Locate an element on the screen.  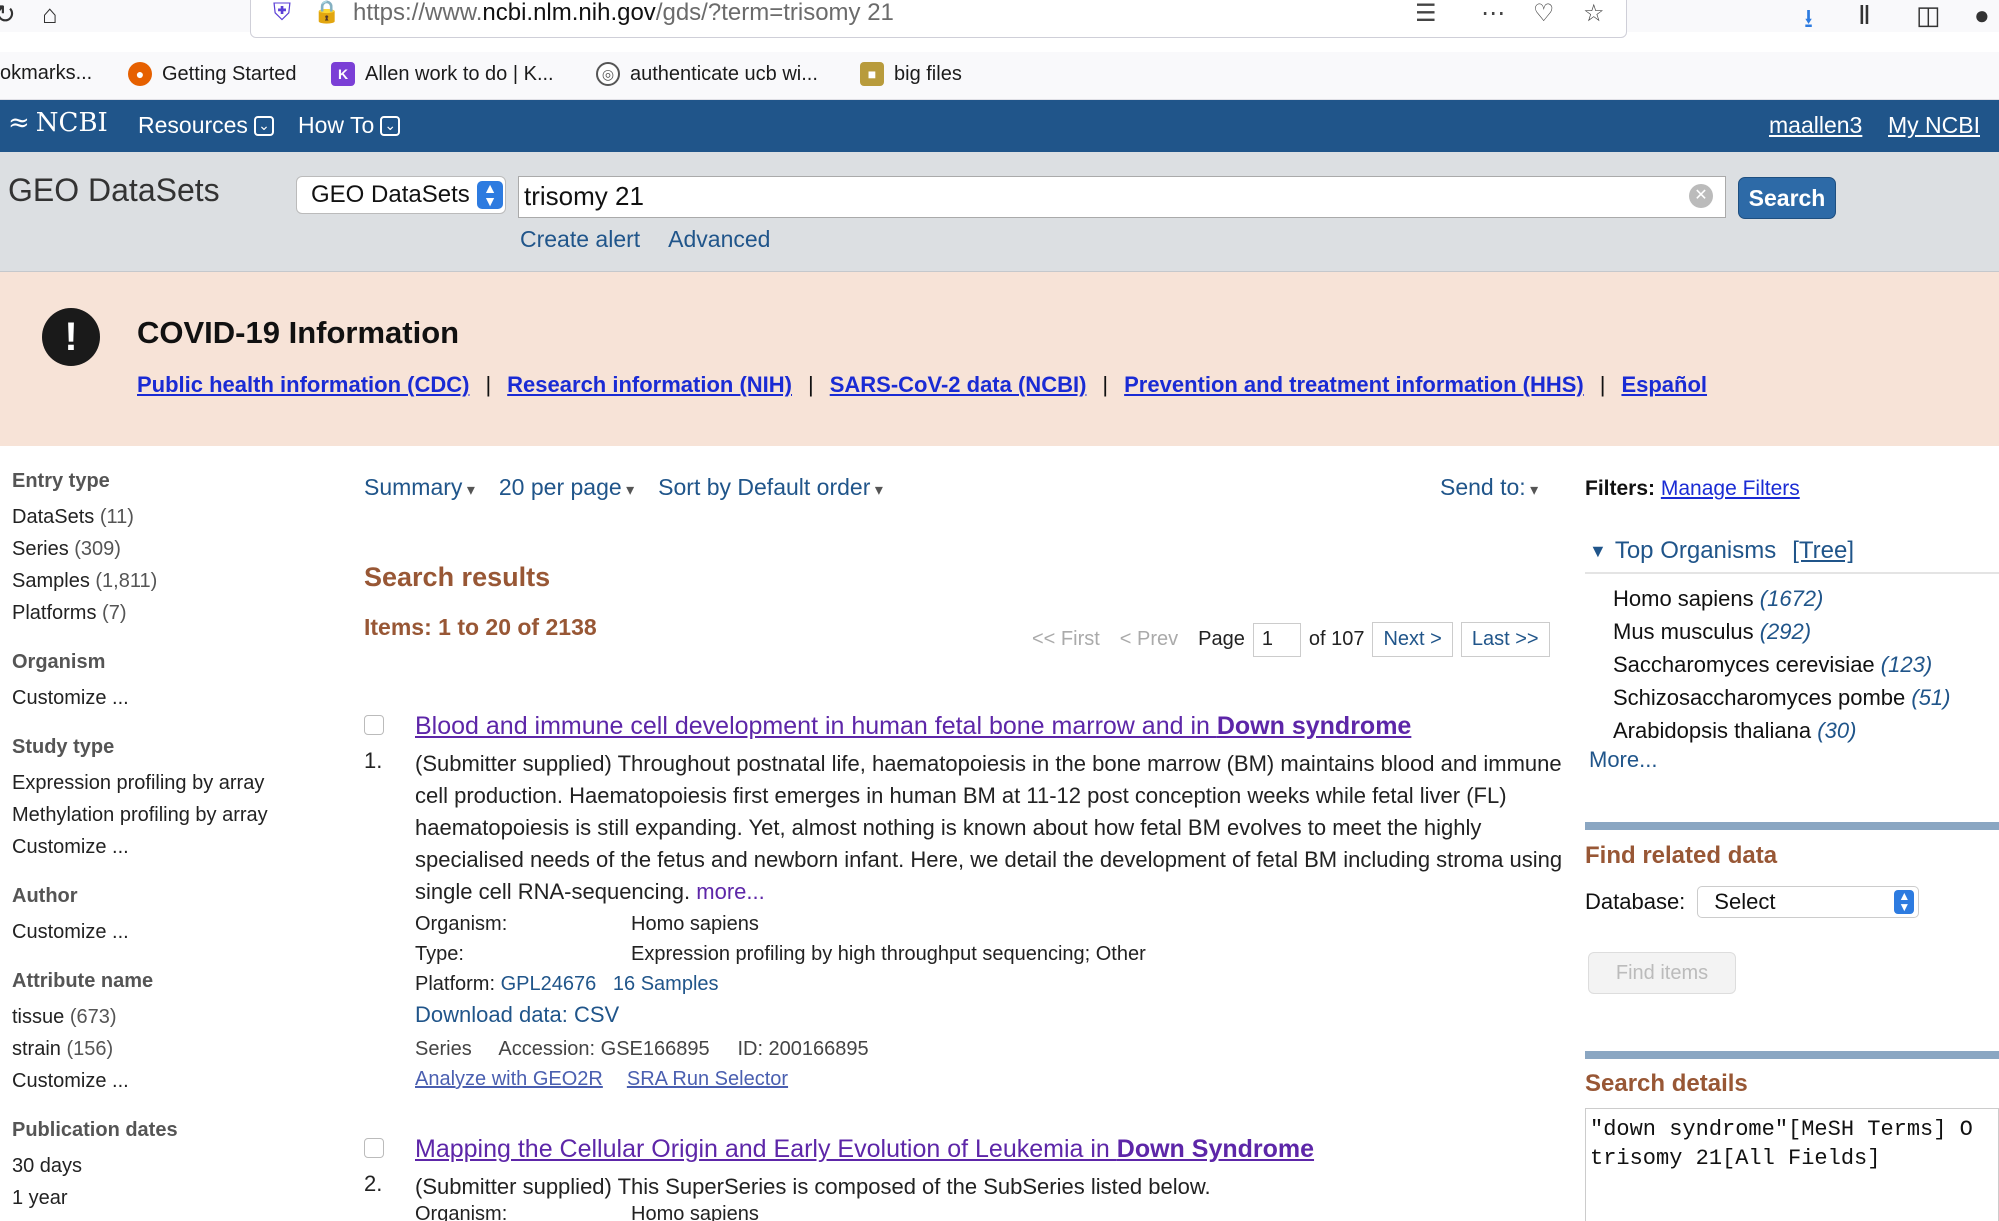
my-ncbi-link: My NCBI is located at coordinates (1934, 125).